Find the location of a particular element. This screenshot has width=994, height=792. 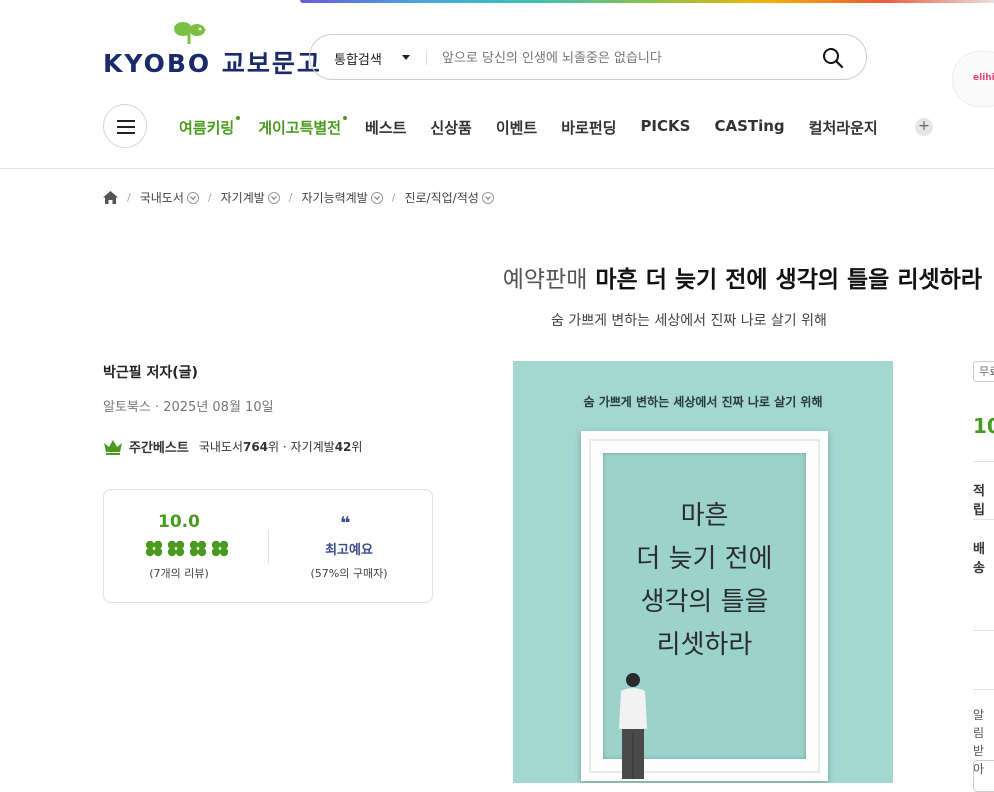

breadcrumb-item: 자기능력계발 is located at coordinates (335, 197).